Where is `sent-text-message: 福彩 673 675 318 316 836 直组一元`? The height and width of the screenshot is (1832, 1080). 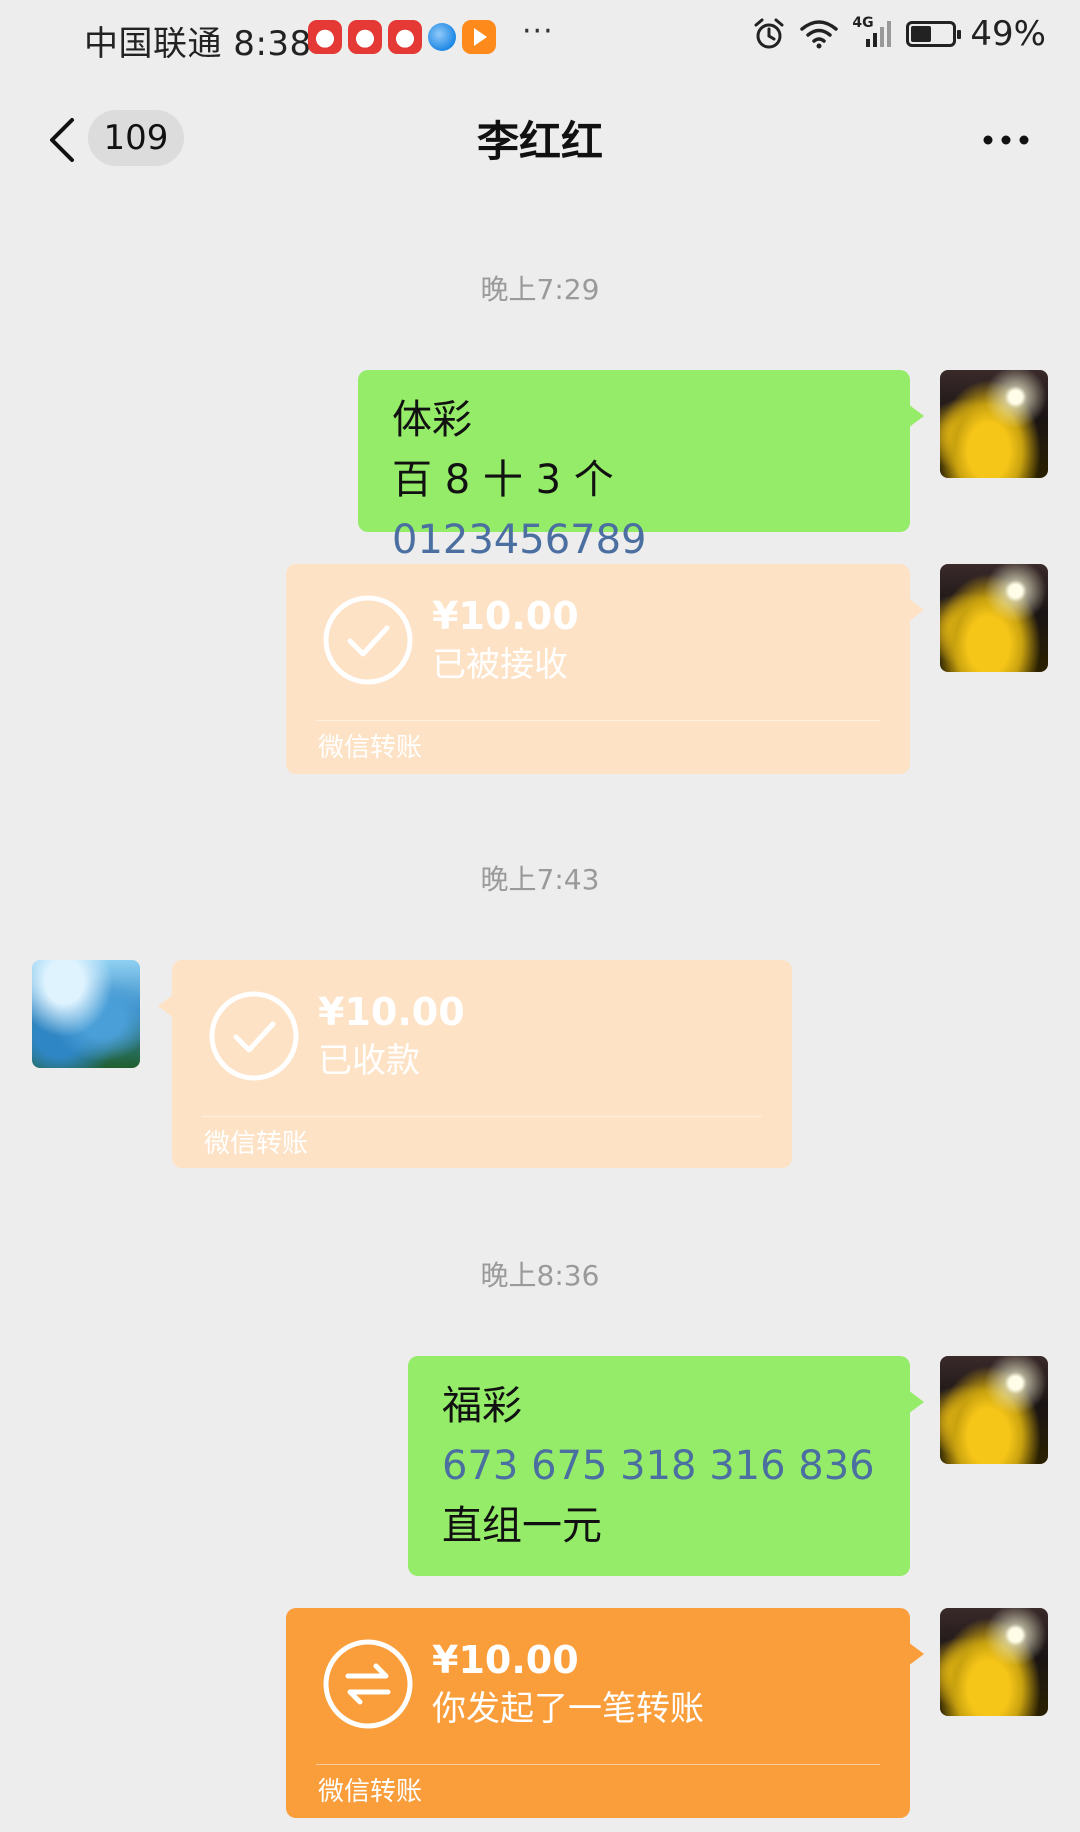
sent-text-message: 福彩 673 675 318 316 836 直组一元 is located at coordinates (666, 1466).